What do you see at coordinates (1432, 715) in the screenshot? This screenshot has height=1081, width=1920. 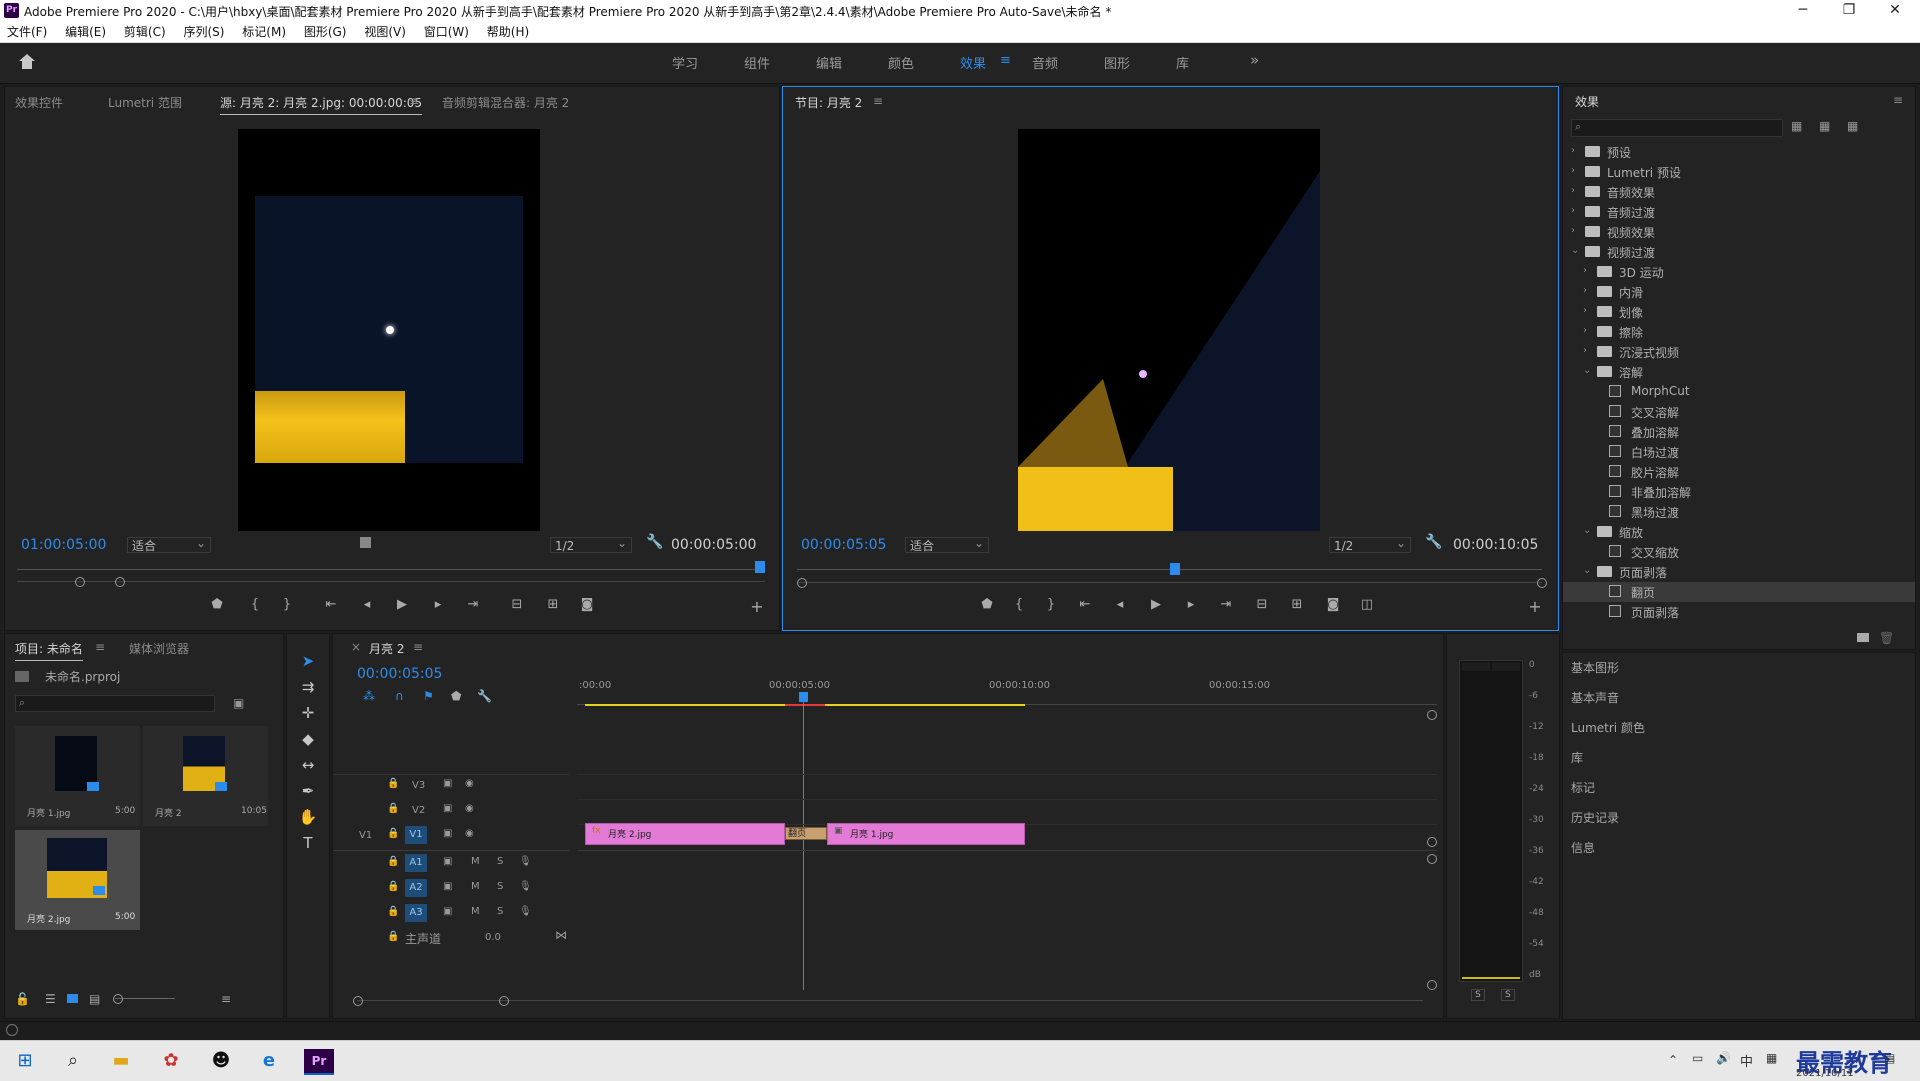 I see `video-scroll-handle-top` at bounding box center [1432, 715].